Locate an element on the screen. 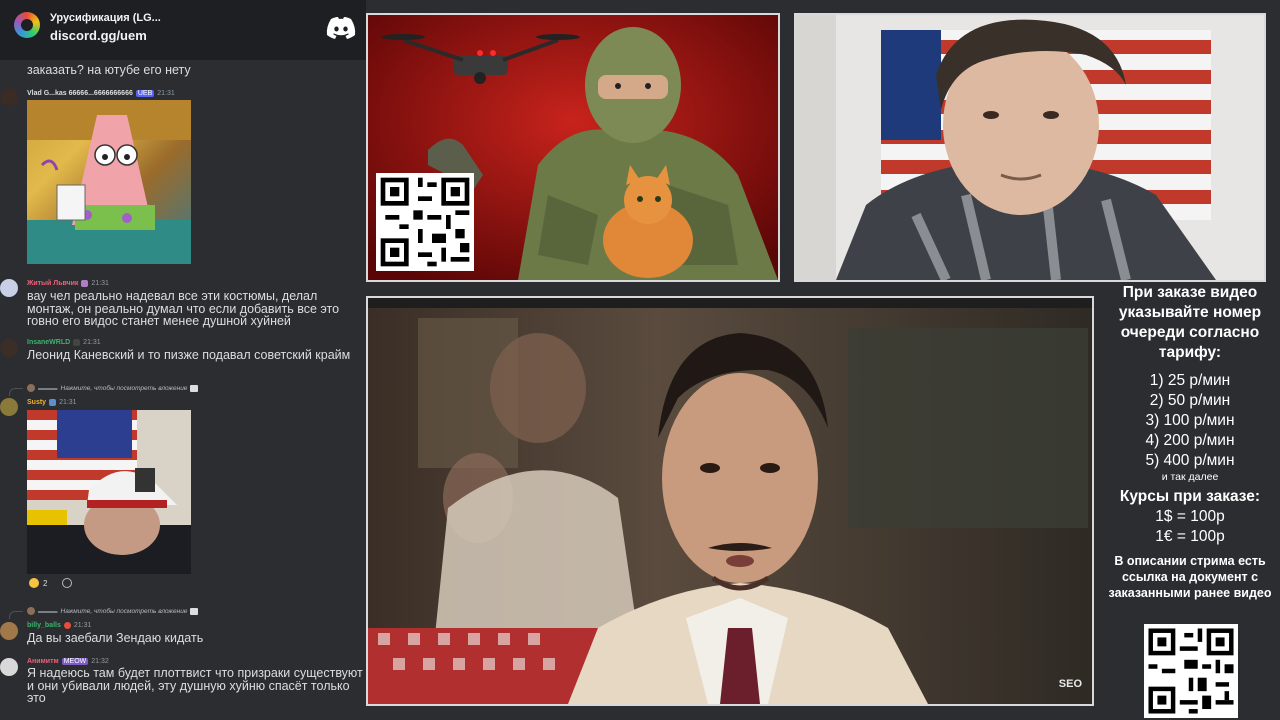 The image size is (1280, 720). message-text: заказать? на ютубе его нету is located at coordinates (109, 70).